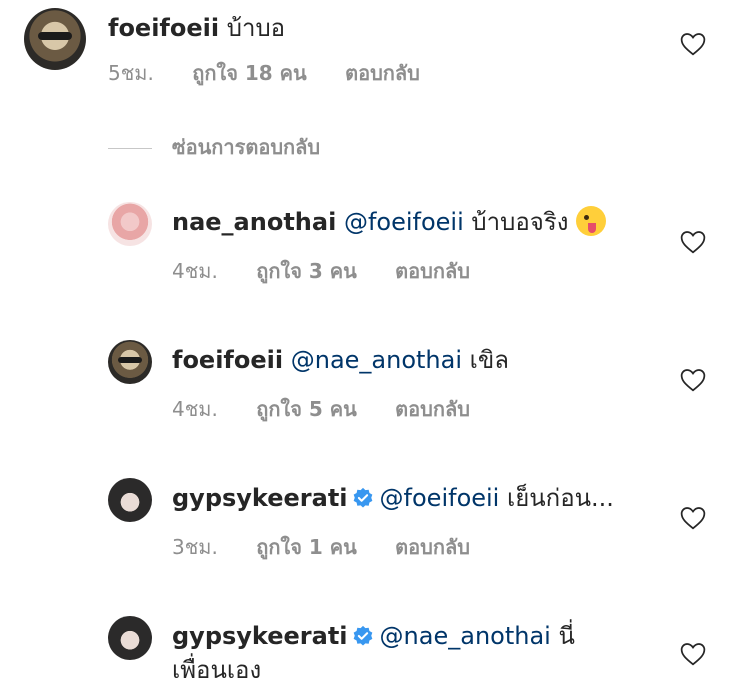 The height and width of the screenshot is (698, 750). I want to click on username: nae_anothai, so click(254, 222).